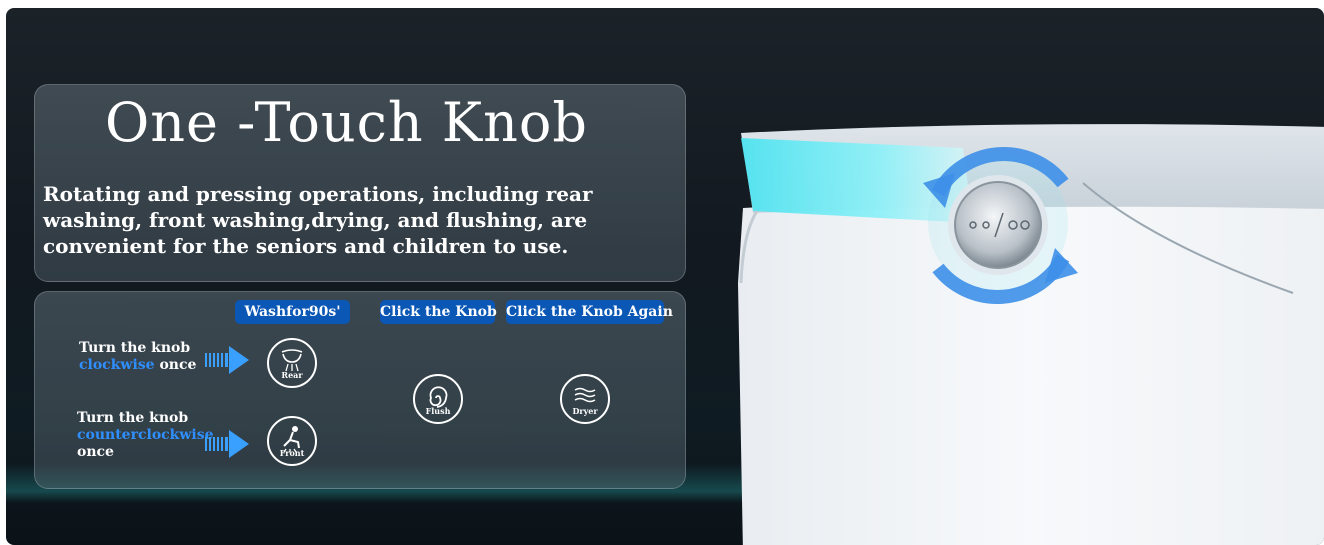  What do you see at coordinates (346, 122) in the screenshot?
I see `page-title: One -Touch Knob` at bounding box center [346, 122].